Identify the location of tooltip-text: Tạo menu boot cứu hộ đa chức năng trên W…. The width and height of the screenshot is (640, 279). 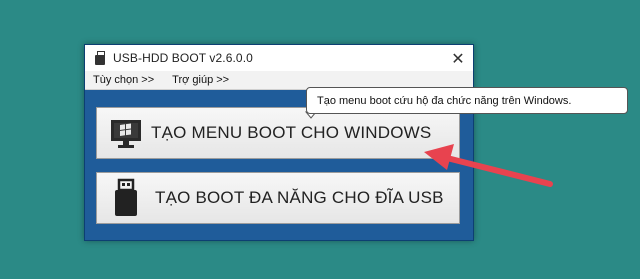
(444, 100).